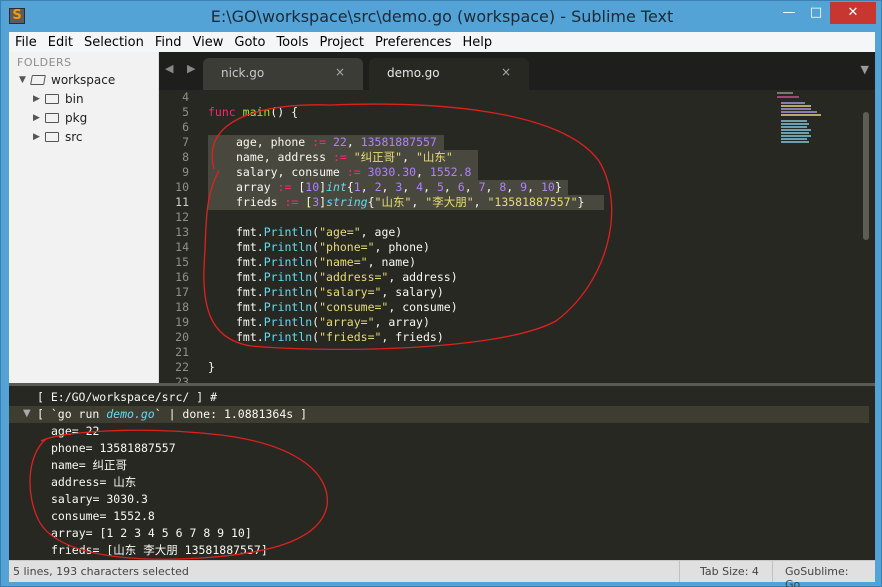  Describe the element at coordinates (60, 42) in the screenshot. I see `menu-edit: Edit` at that location.